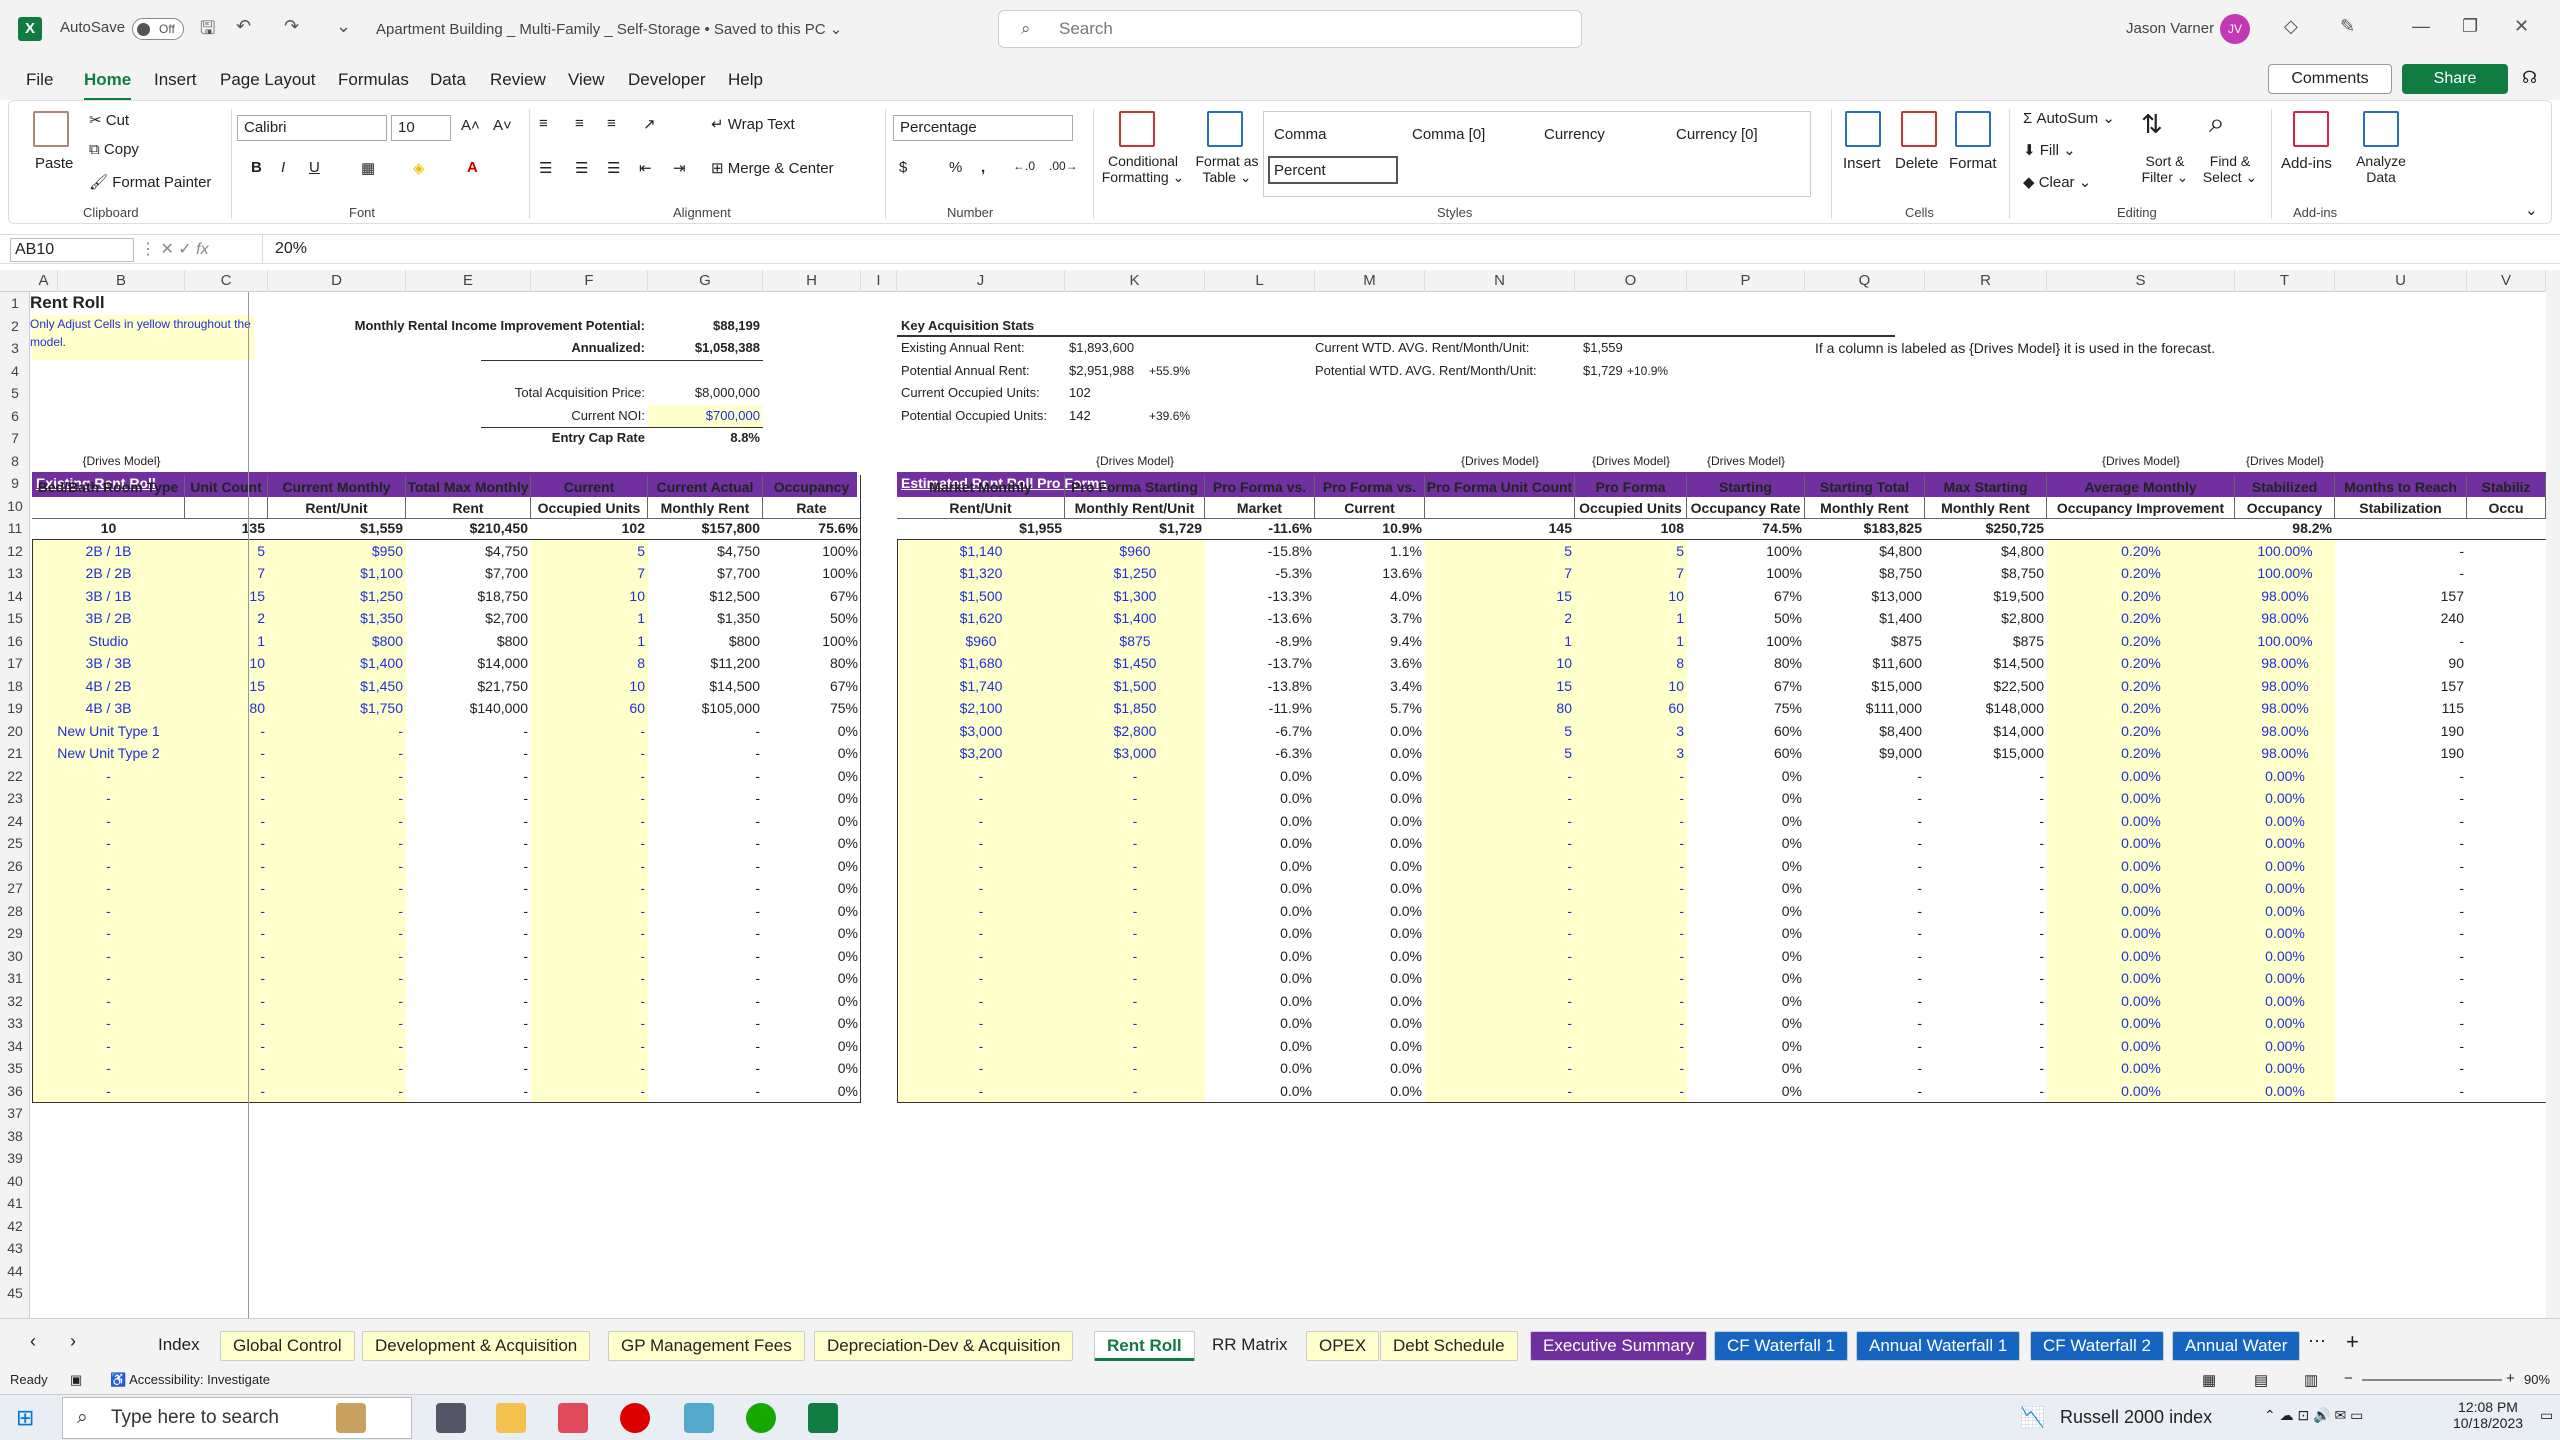 The height and width of the screenshot is (1440, 2560). I want to click on table-cell: $2,800, so click(1986, 618).